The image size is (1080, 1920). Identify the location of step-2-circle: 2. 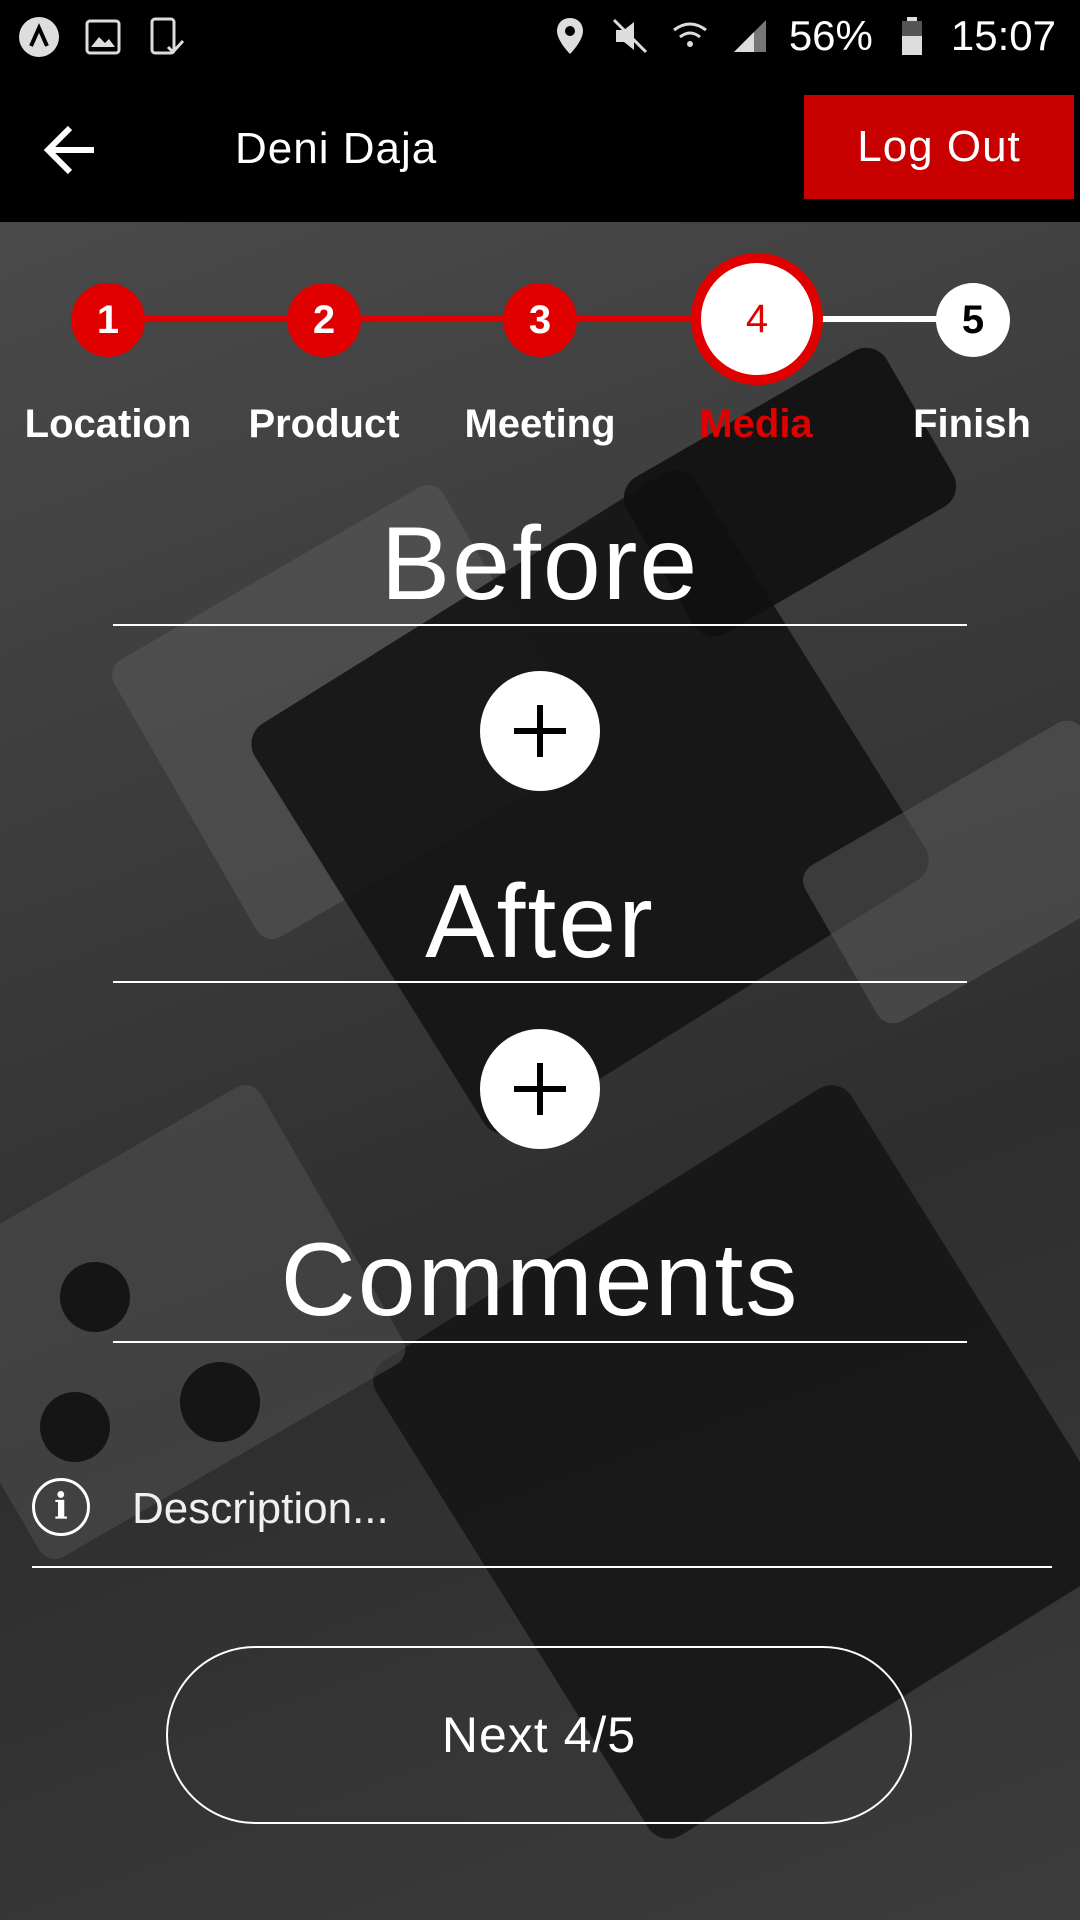
(324, 320).